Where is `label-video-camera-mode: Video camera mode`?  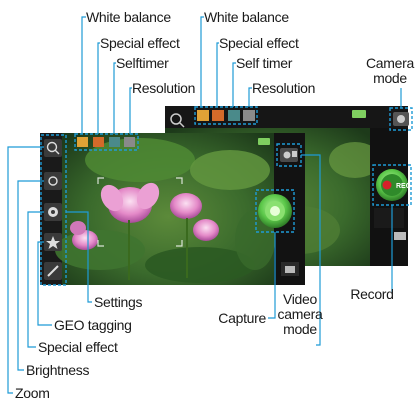 label-video-camera-mode: Video camera mode is located at coordinates (300, 314).